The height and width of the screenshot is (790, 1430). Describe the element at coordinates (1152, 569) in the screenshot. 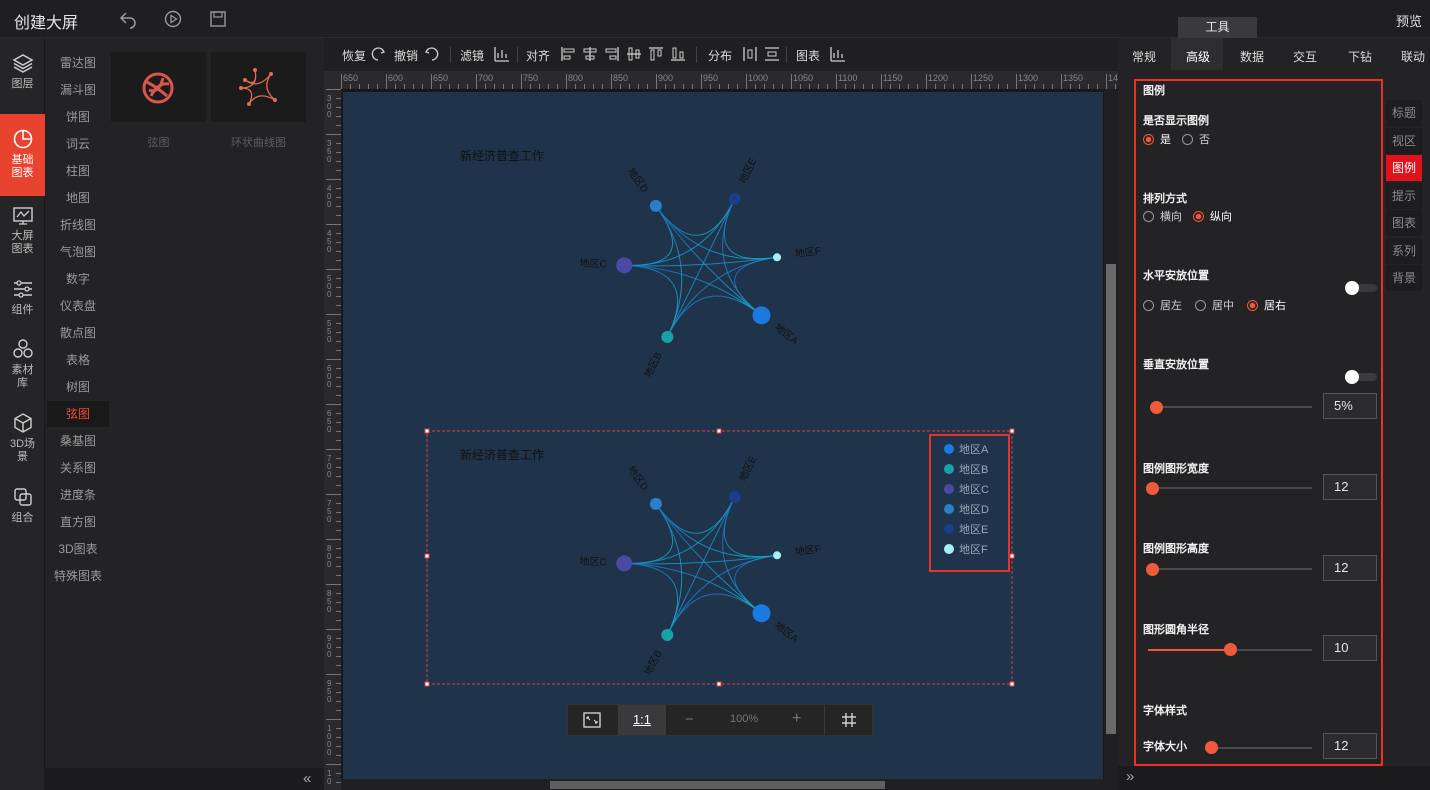

I see `height-slider-knob` at that location.